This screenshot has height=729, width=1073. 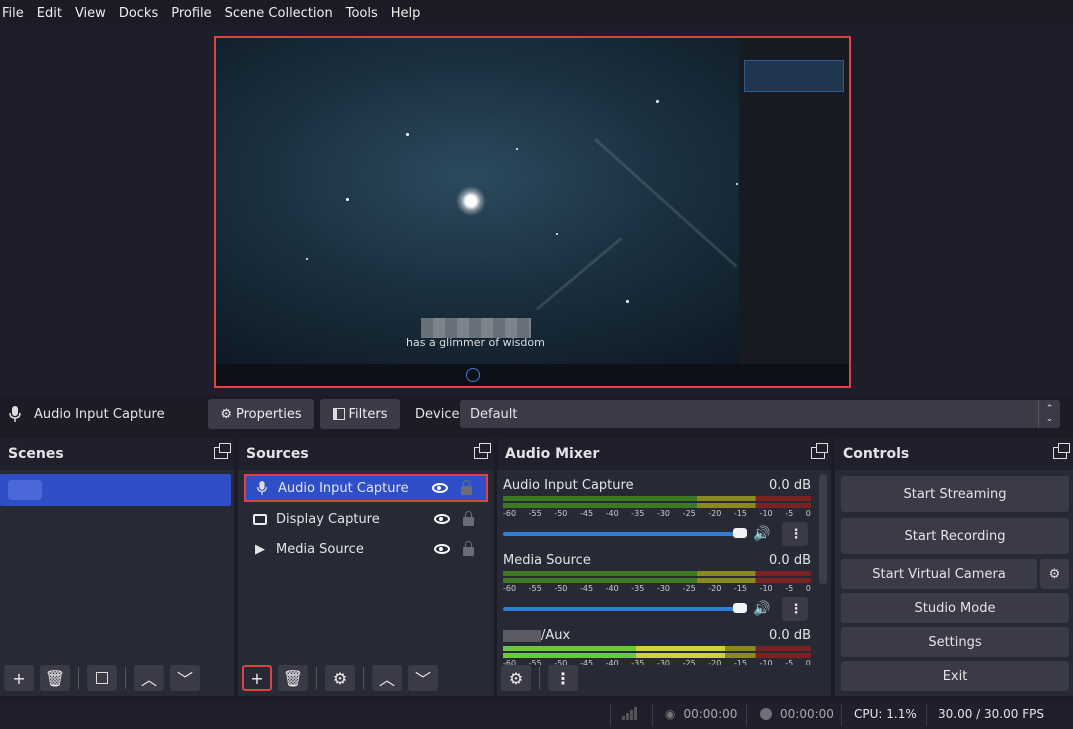 What do you see at coordinates (49, 13) in the screenshot?
I see `menu-edit: Edit` at bounding box center [49, 13].